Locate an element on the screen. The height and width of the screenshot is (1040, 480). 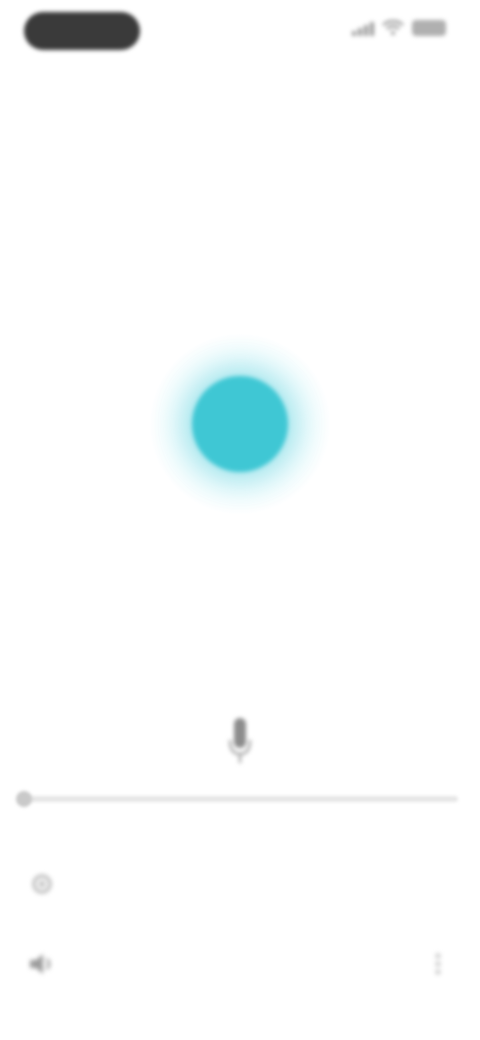
control-row-bottom is located at coordinates (240, 966).